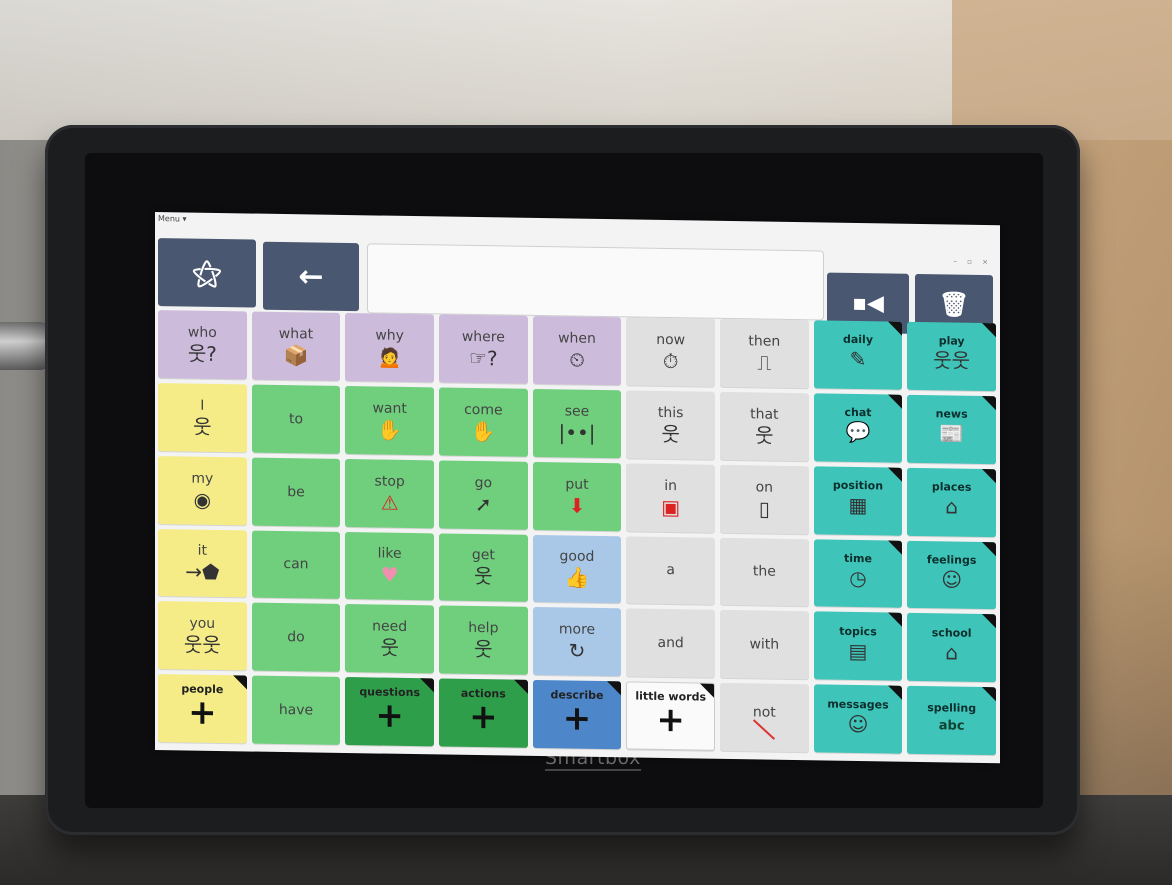 The image size is (1172, 885). What do you see at coordinates (389, 639) in the screenshot?
I see `cell-need: need 웃` at bounding box center [389, 639].